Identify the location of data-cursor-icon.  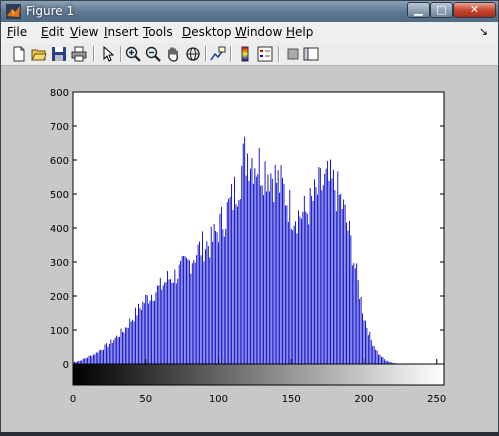
(218, 54).